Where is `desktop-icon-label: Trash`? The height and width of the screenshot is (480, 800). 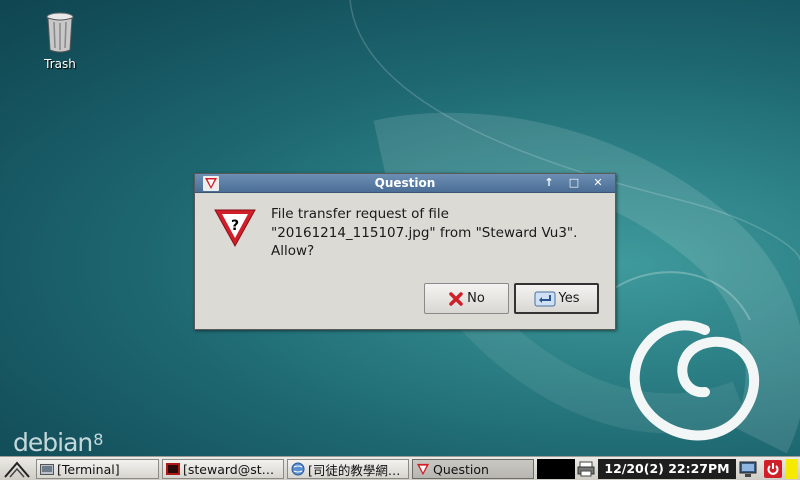
desktop-icon-label: Trash is located at coordinates (60, 64).